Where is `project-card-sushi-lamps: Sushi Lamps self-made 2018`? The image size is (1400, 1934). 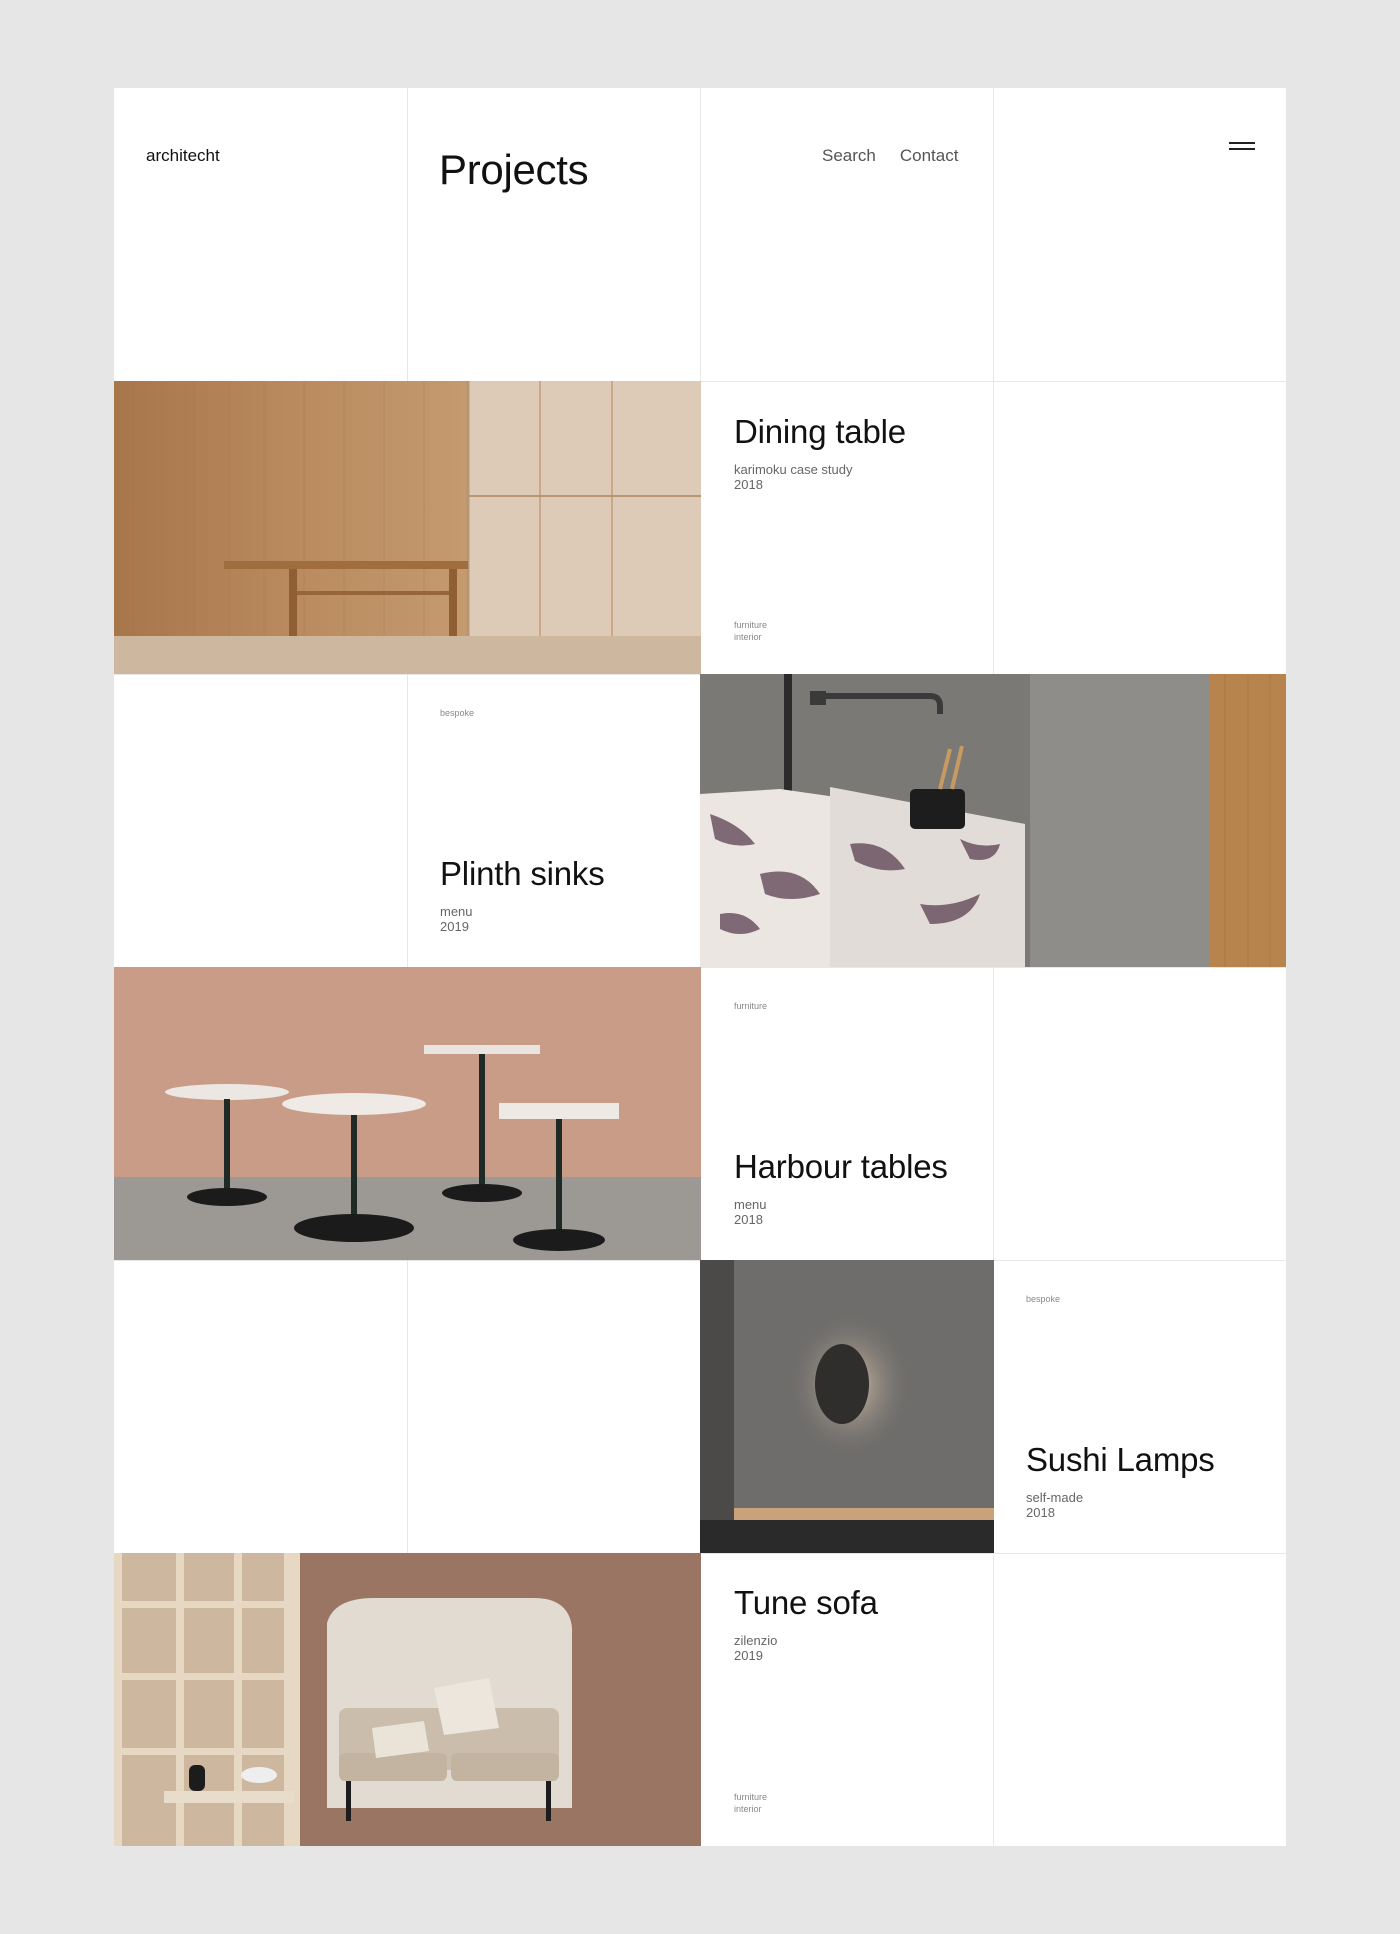 project-card-sushi-lamps: Sushi Lamps self-made 2018 is located at coordinates (1120, 1481).